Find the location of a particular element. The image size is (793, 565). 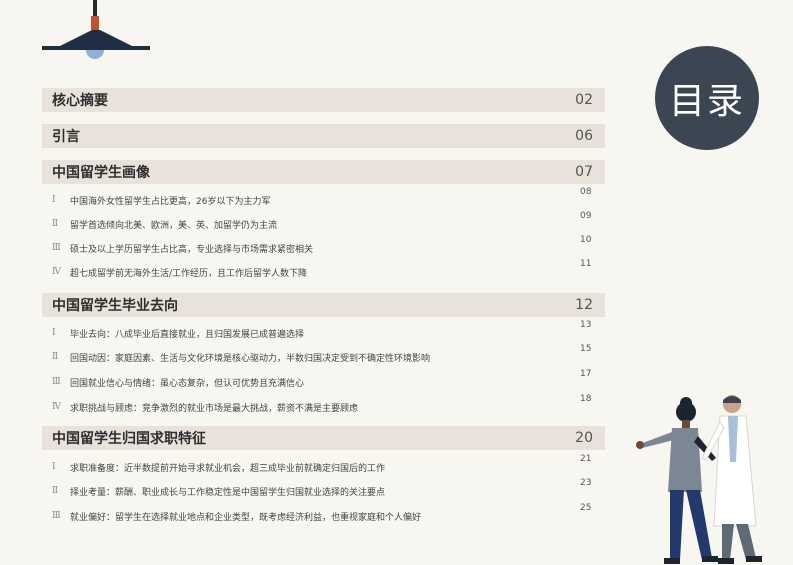

section-page: 06 is located at coordinates (584, 136).